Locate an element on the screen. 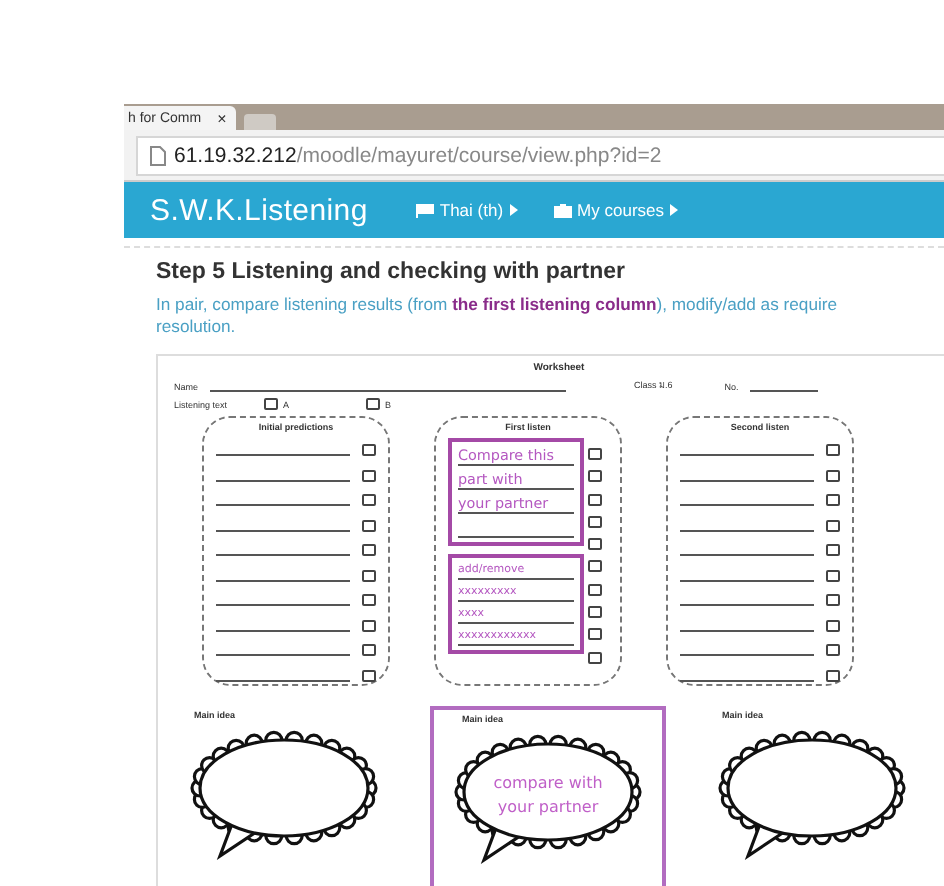 This screenshot has width=944, height=886. instruction-text: In pair, compare listening results (from the first listening column), modify/add as require is located at coordinates (498, 305).